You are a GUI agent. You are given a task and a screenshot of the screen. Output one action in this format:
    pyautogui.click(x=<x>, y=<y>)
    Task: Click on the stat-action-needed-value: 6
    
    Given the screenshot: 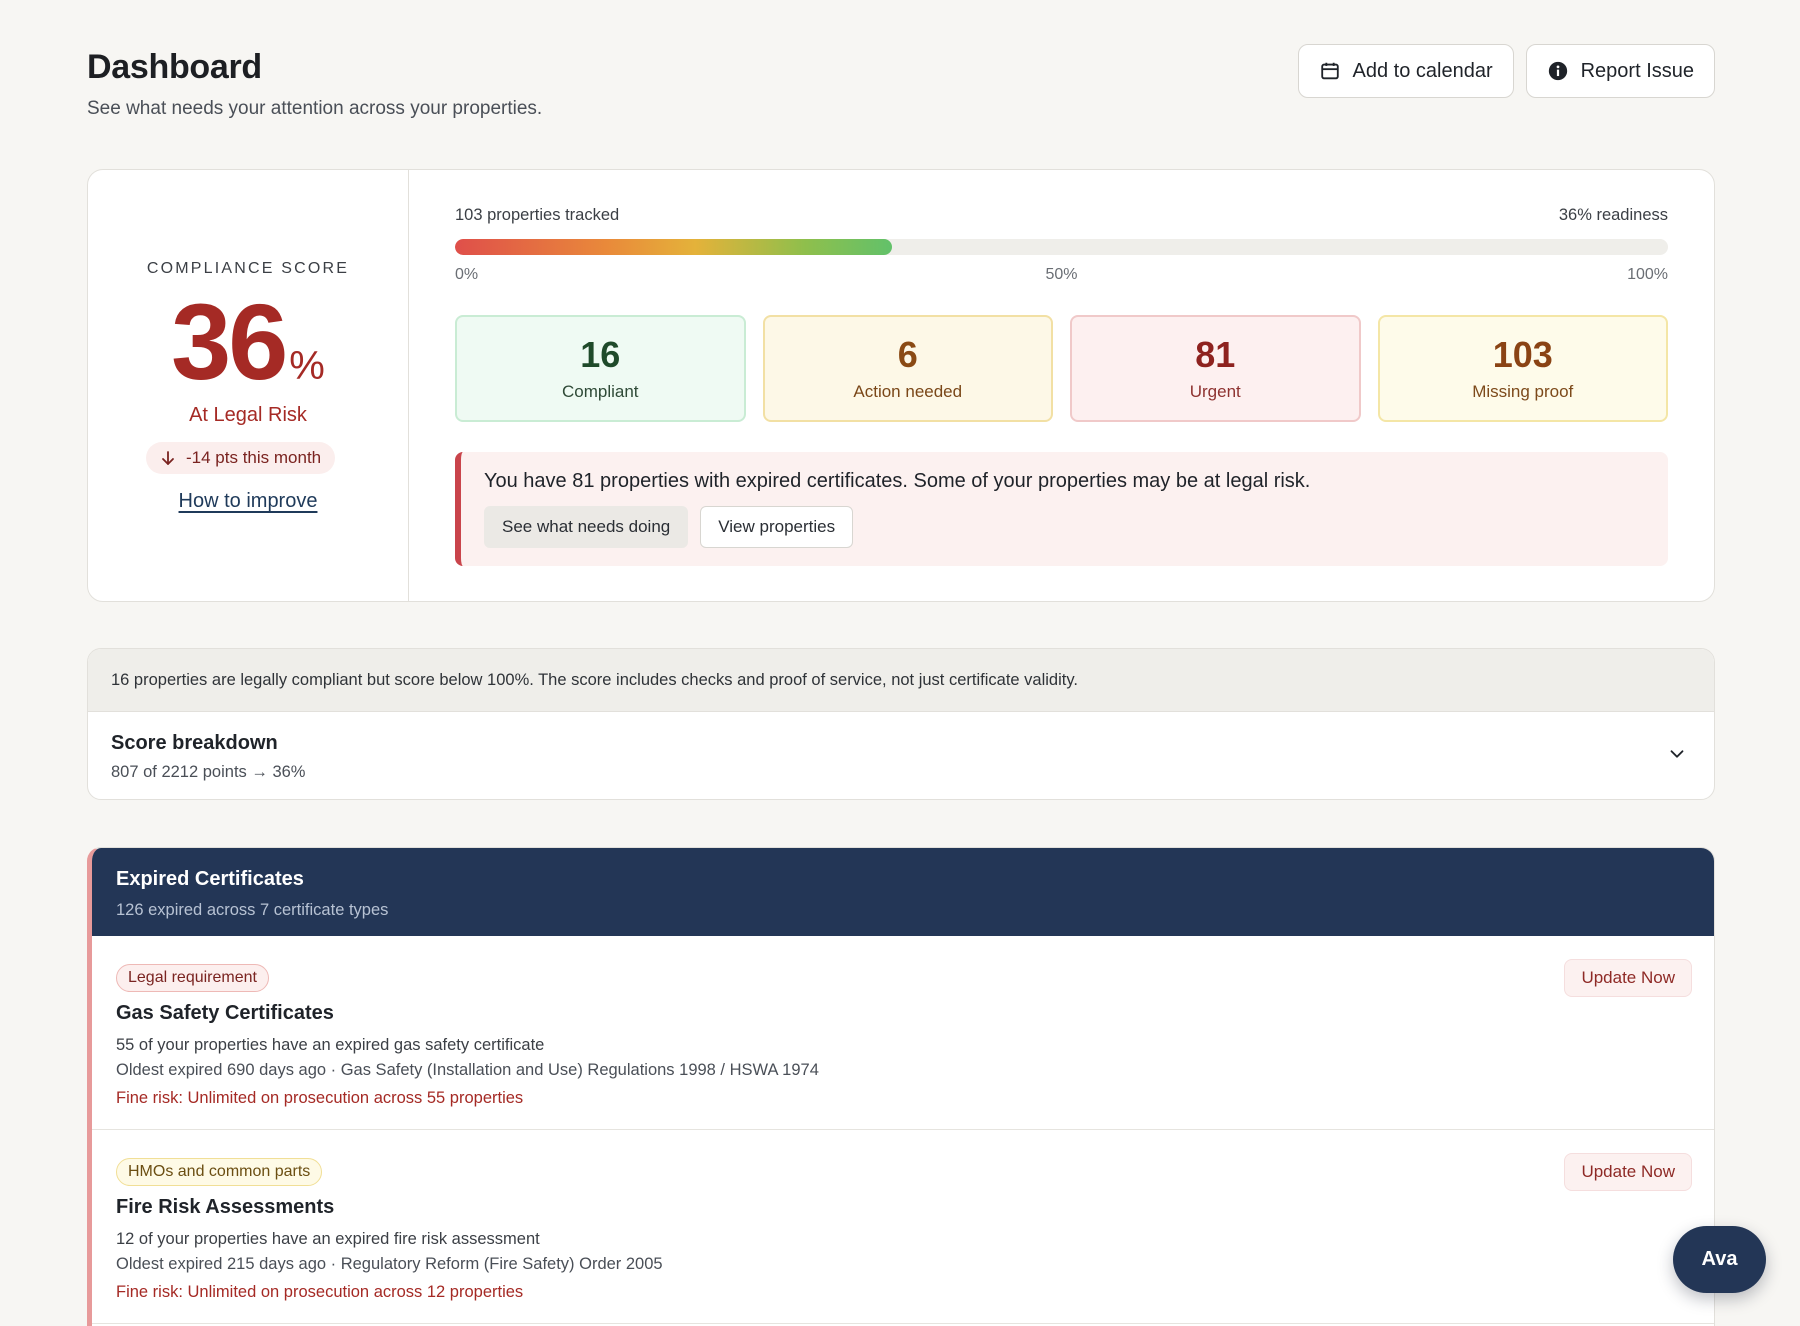 What is the action you would take?
    pyautogui.click(x=907, y=354)
    